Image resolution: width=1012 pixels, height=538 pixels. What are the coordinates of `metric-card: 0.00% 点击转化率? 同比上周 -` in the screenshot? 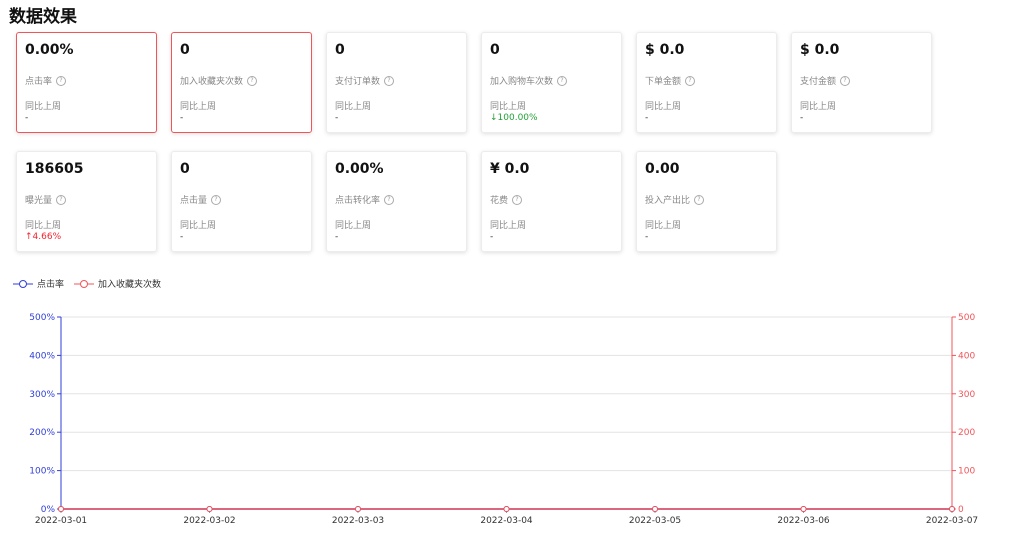 It's located at (396, 201).